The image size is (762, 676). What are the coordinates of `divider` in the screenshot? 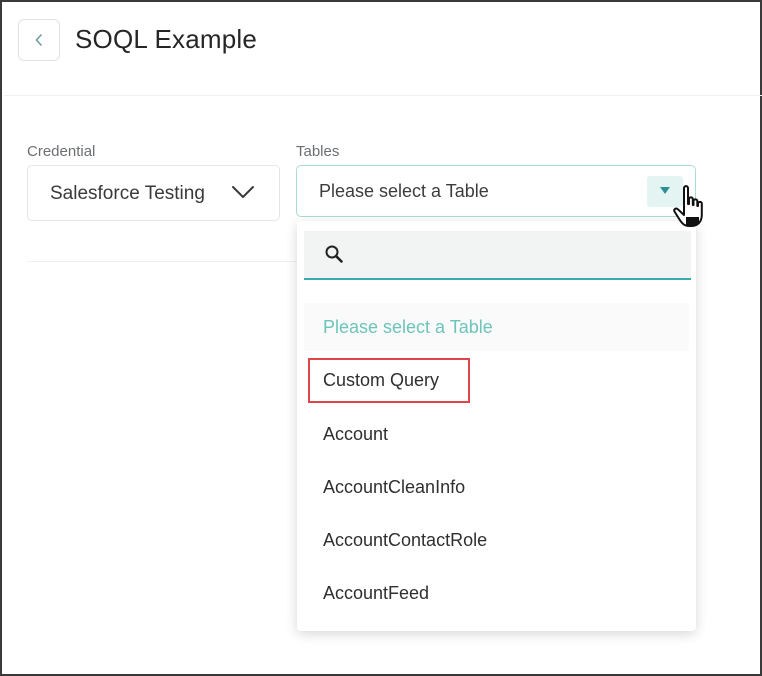 It's located at (163, 261).